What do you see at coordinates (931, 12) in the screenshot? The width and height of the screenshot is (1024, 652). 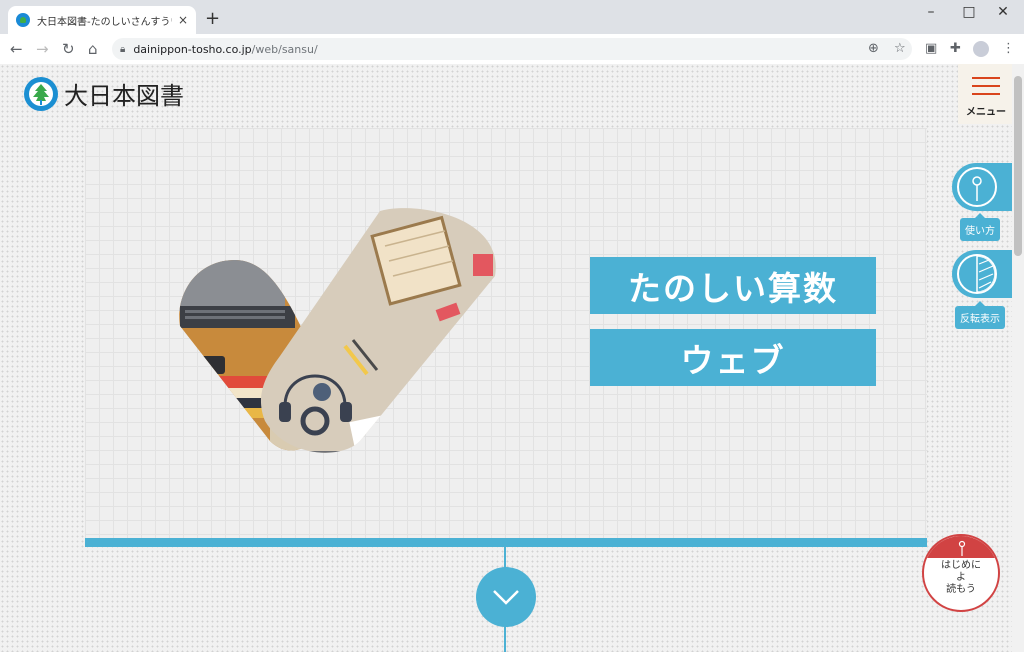 I see `minimize-button: –` at bounding box center [931, 12].